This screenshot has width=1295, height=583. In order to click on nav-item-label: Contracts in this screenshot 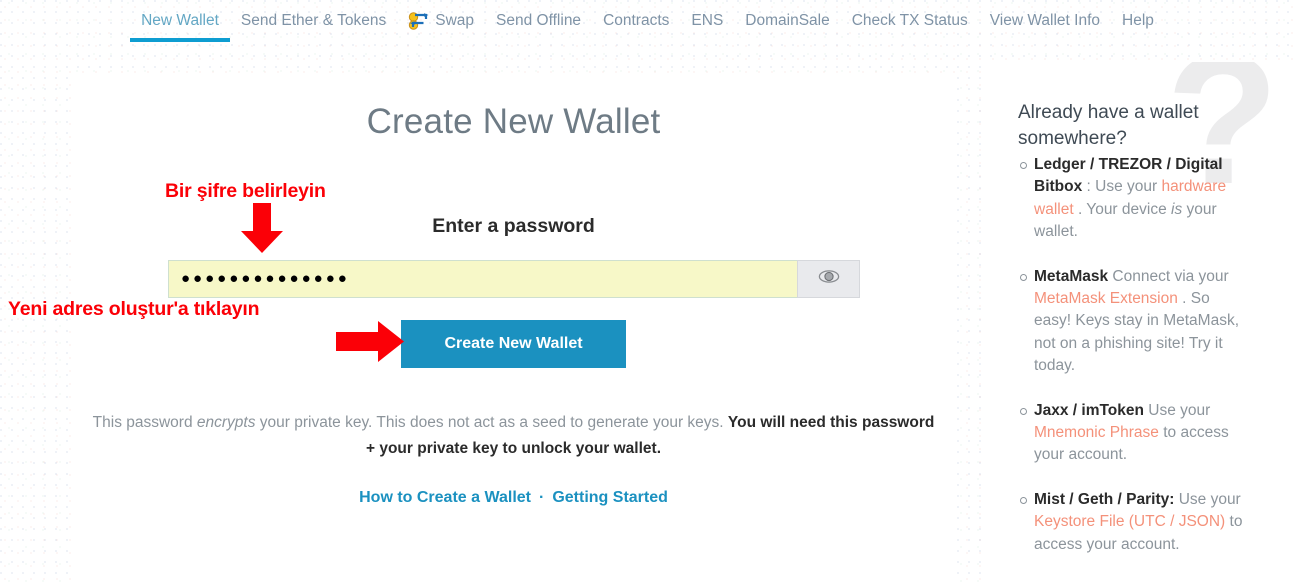, I will do `click(636, 20)`.